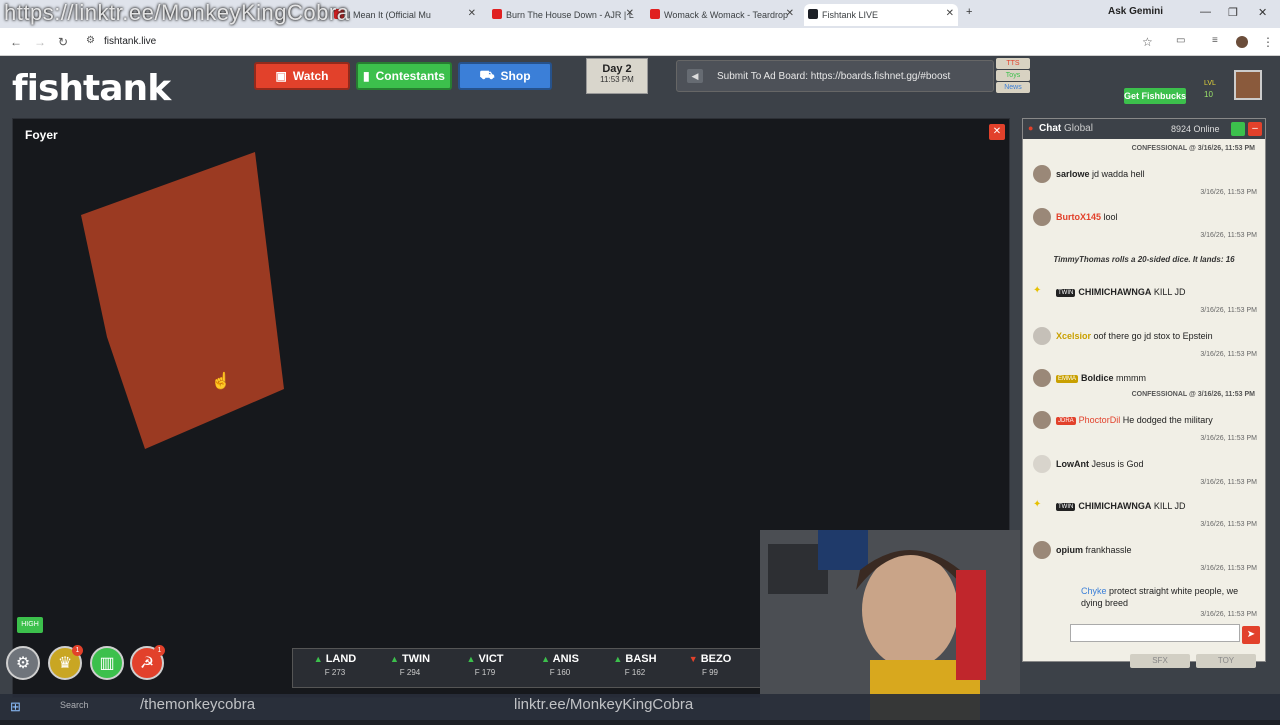 This screenshot has width=1280, height=725. I want to click on day-clock: Day 2 11:53 PM, so click(617, 76).